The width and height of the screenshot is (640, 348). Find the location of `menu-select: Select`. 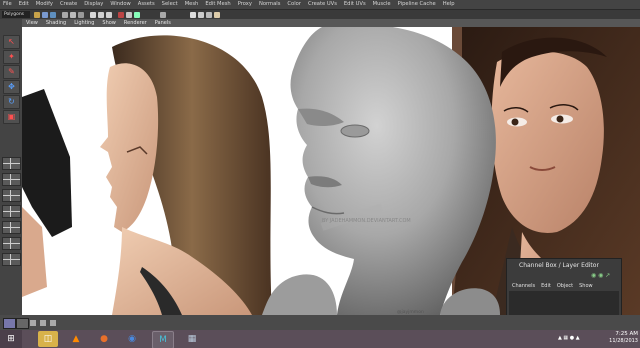

menu-select: Select is located at coordinates (170, 4).